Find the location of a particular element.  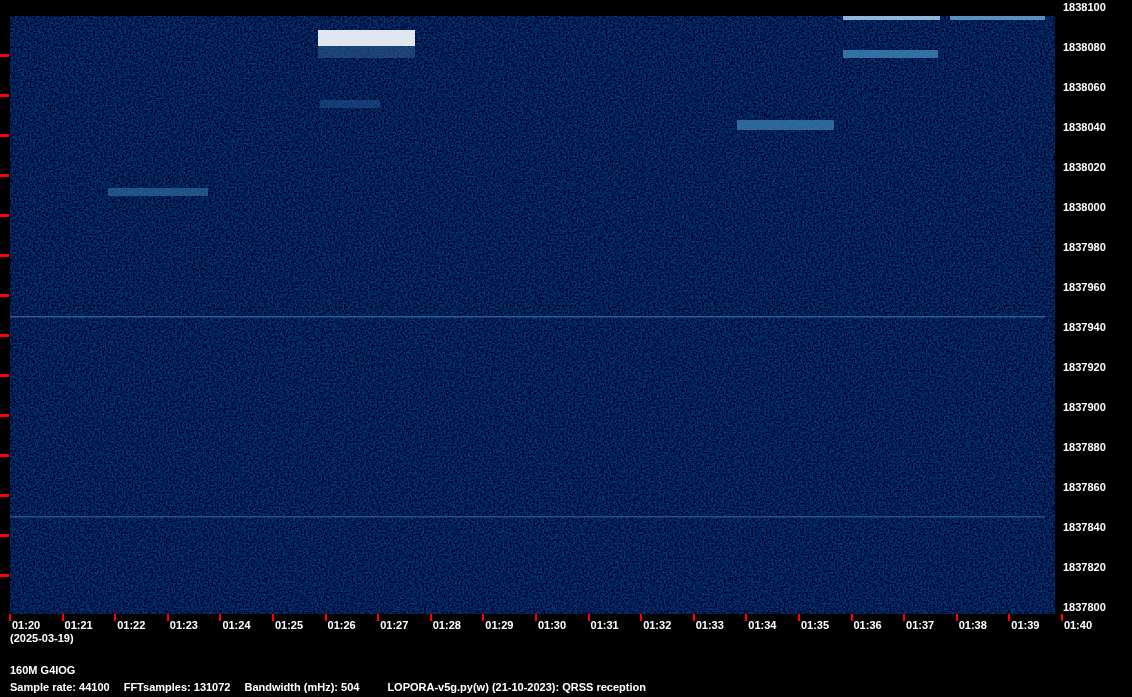

time-label: 01:25 is located at coordinates (289, 625).